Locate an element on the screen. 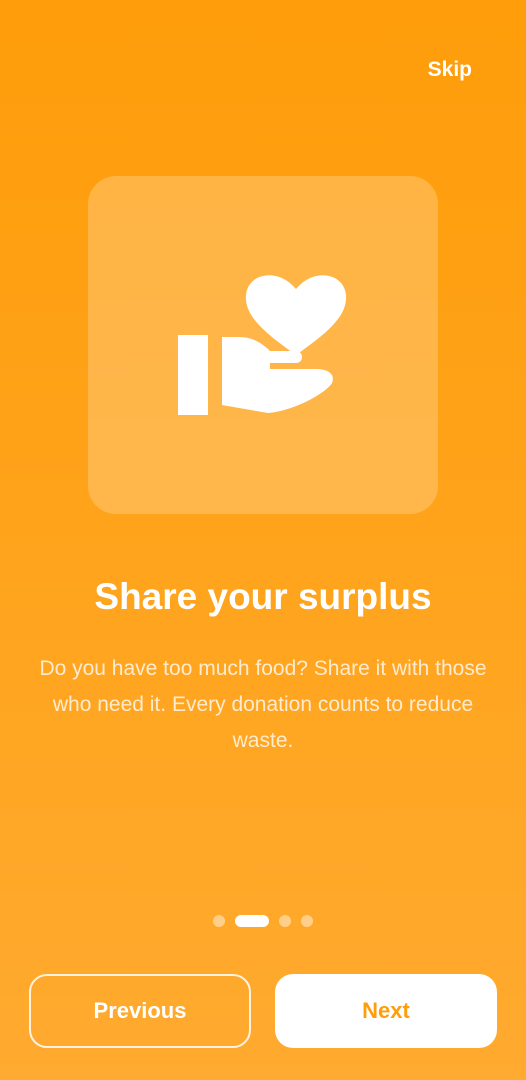 This screenshot has width=526, height=1080. pagination-dot-active is located at coordinates (252, 921).